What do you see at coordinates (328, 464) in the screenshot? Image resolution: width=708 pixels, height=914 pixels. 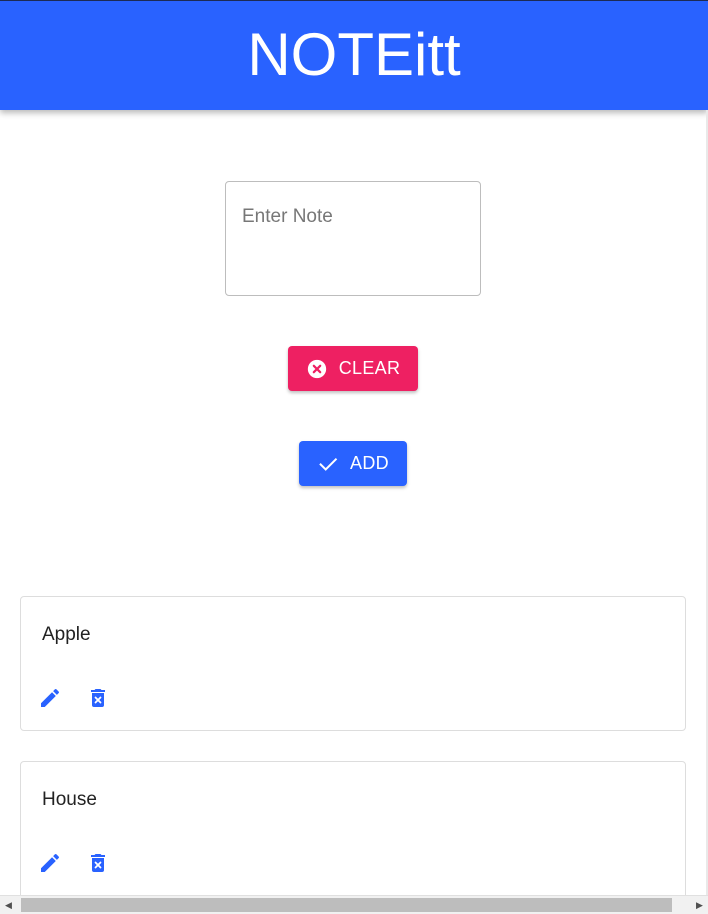 I see `check-icon` at bounding box center [328, 464].